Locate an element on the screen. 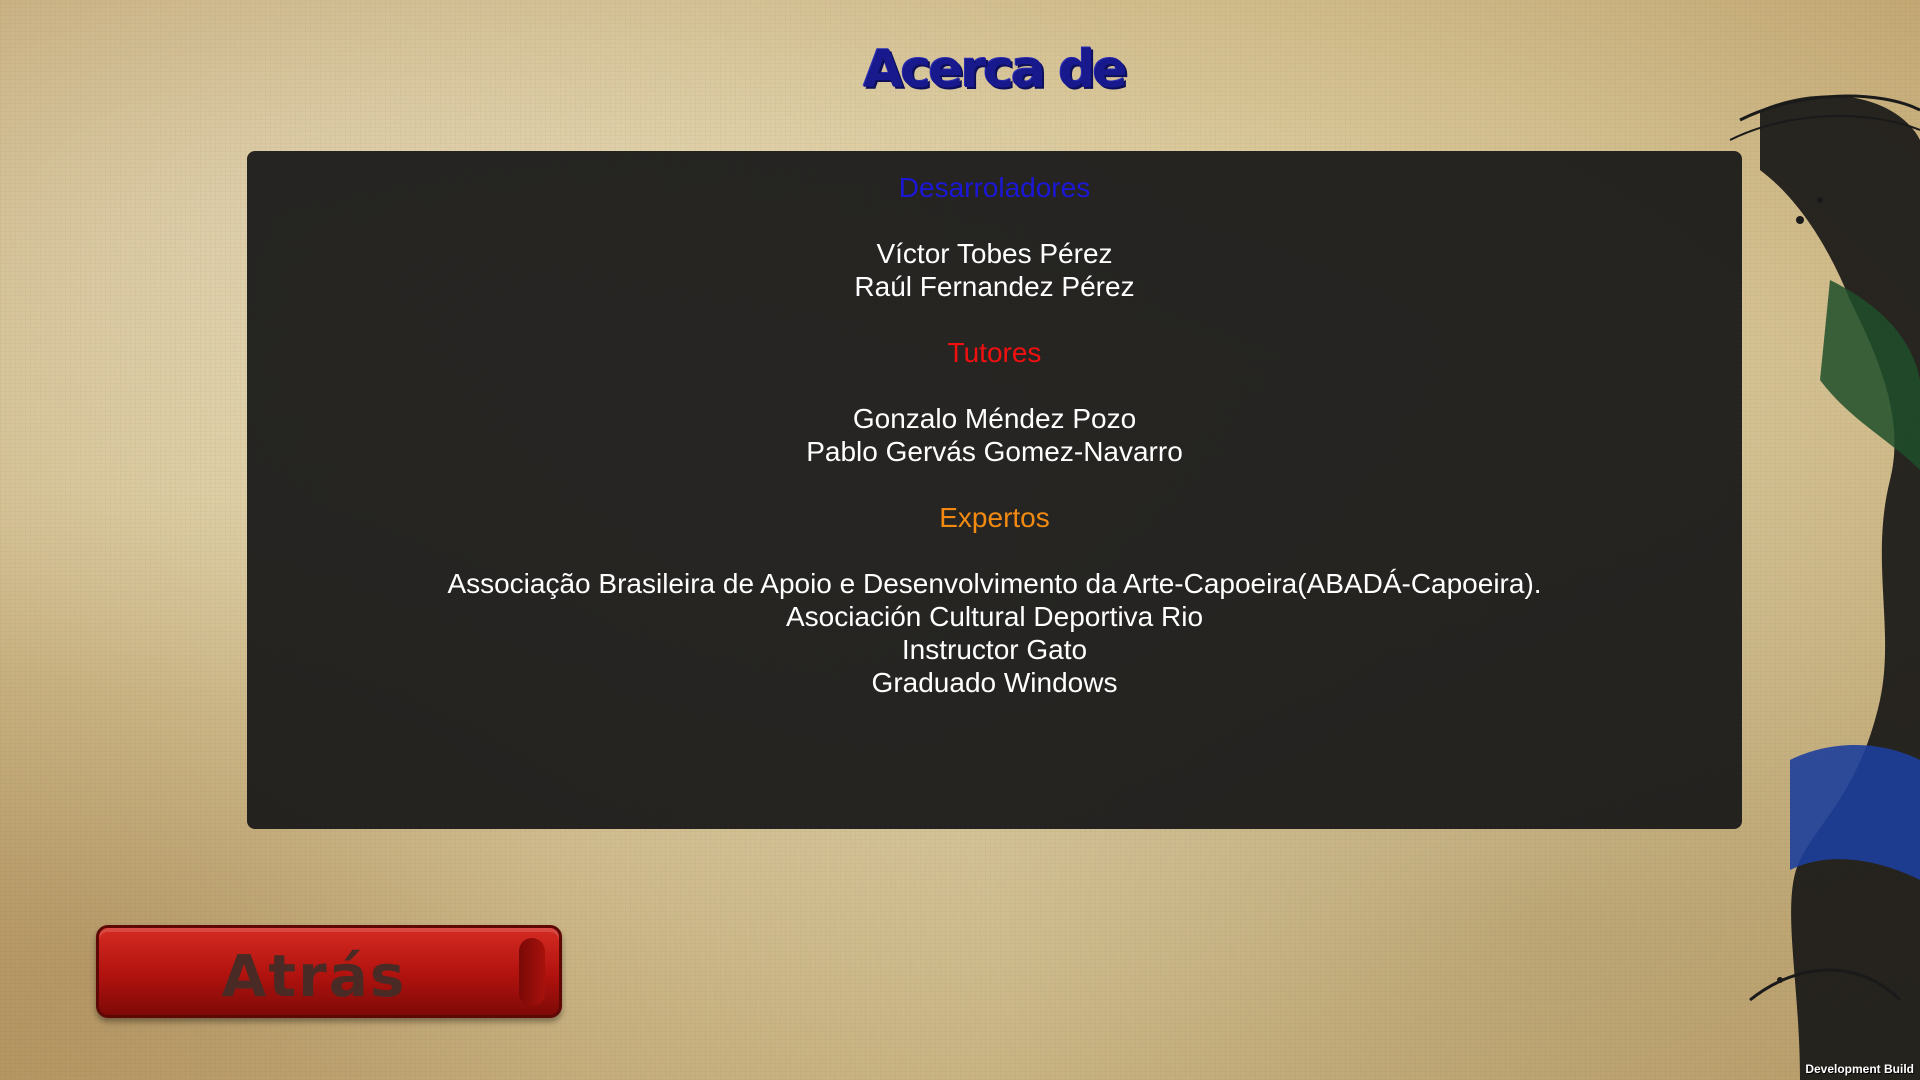 This screenshot has width=1920, height=1080. developers-heading: Desarroladores is located at coordinates (994, 187).